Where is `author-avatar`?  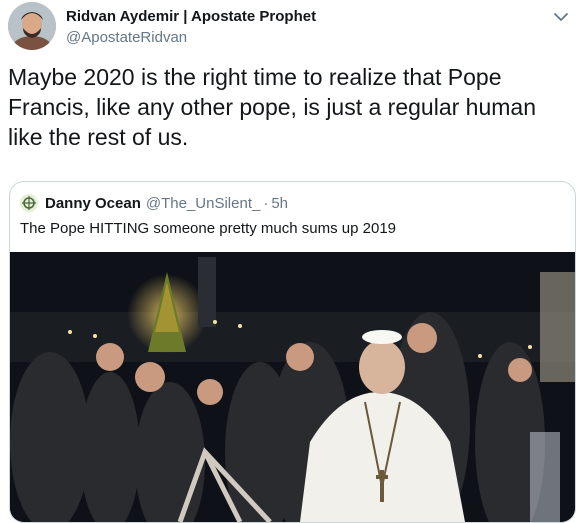
author-avatar is located at coordinates (32, 26).